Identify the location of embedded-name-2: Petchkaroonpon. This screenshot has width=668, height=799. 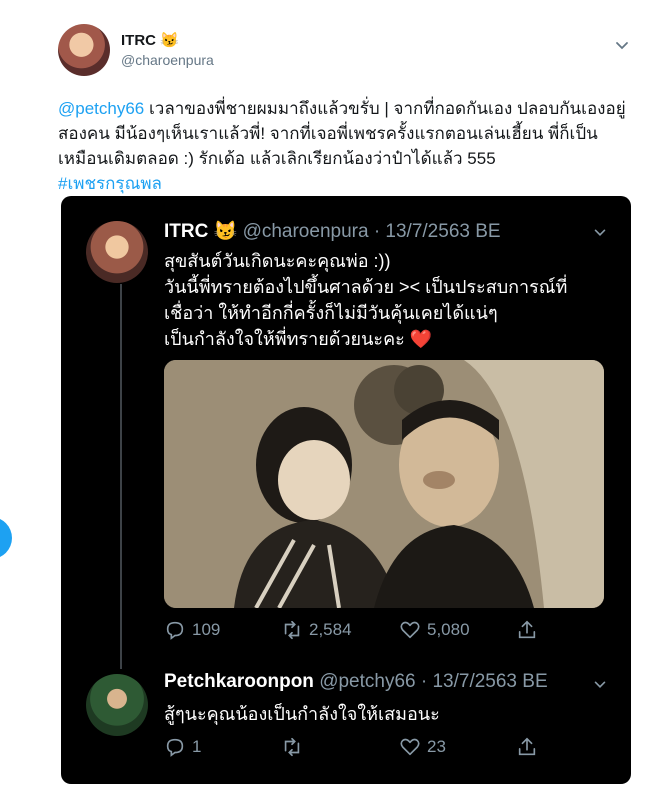
(239, 681).